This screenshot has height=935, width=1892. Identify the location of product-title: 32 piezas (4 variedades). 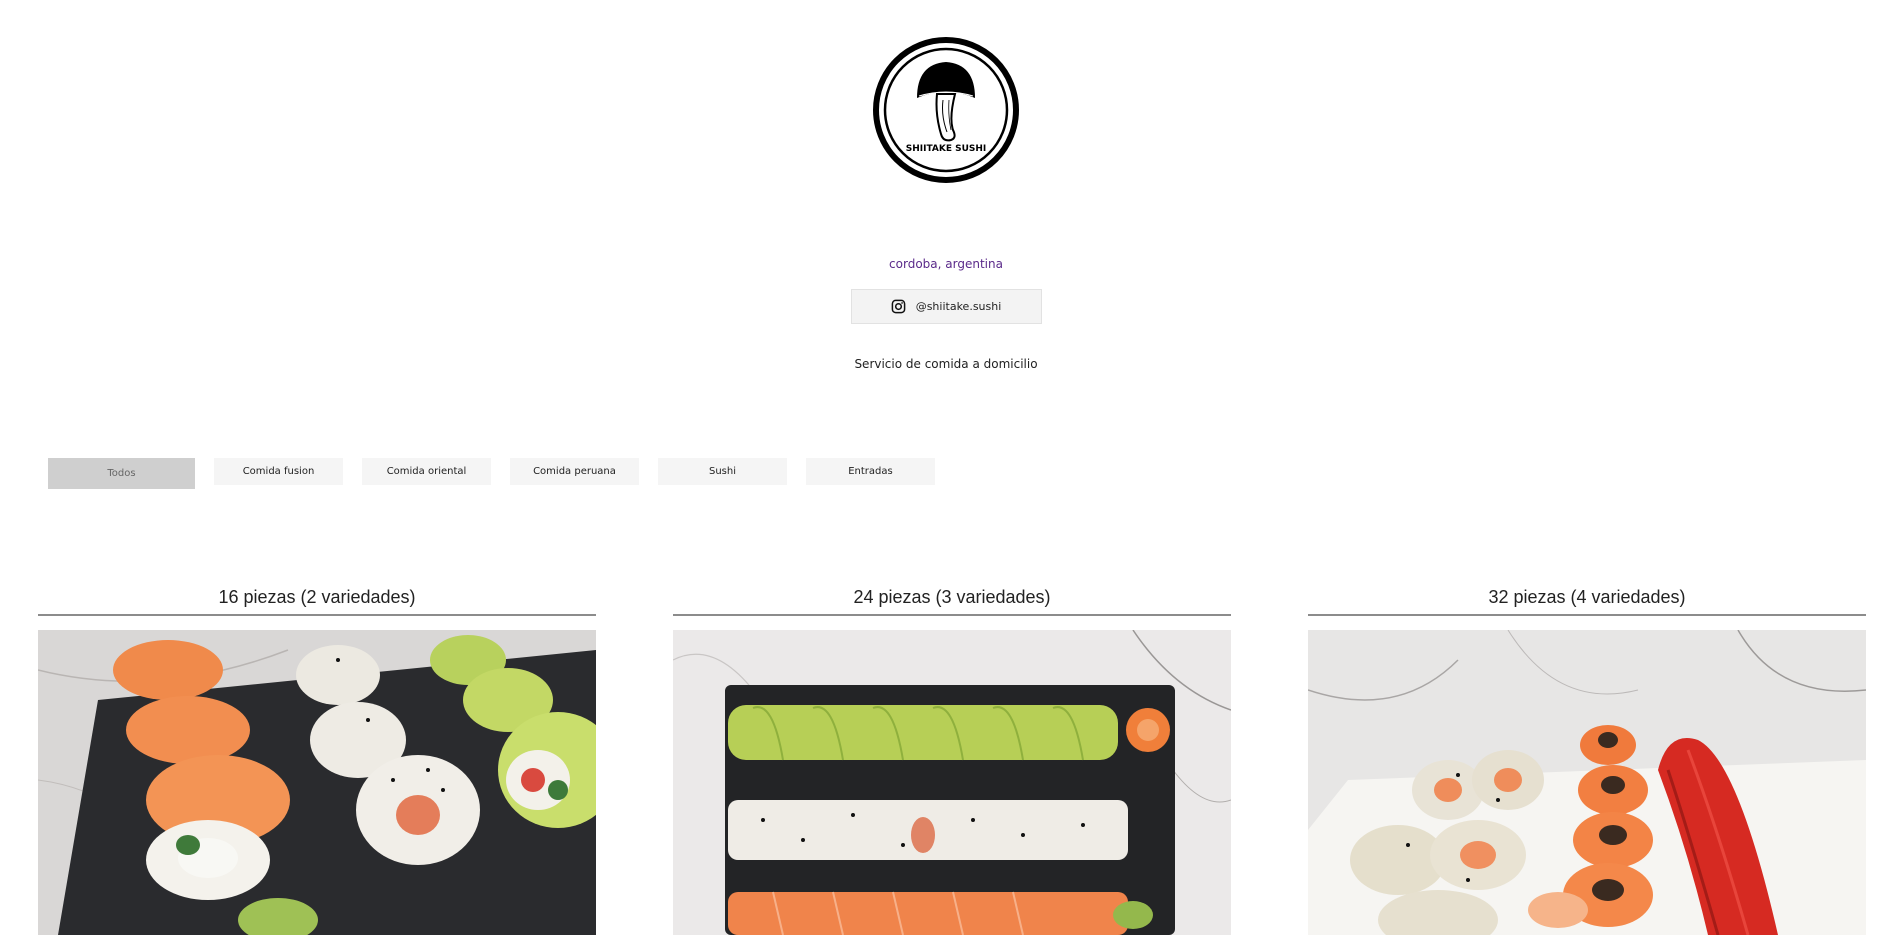
(1587, 601).